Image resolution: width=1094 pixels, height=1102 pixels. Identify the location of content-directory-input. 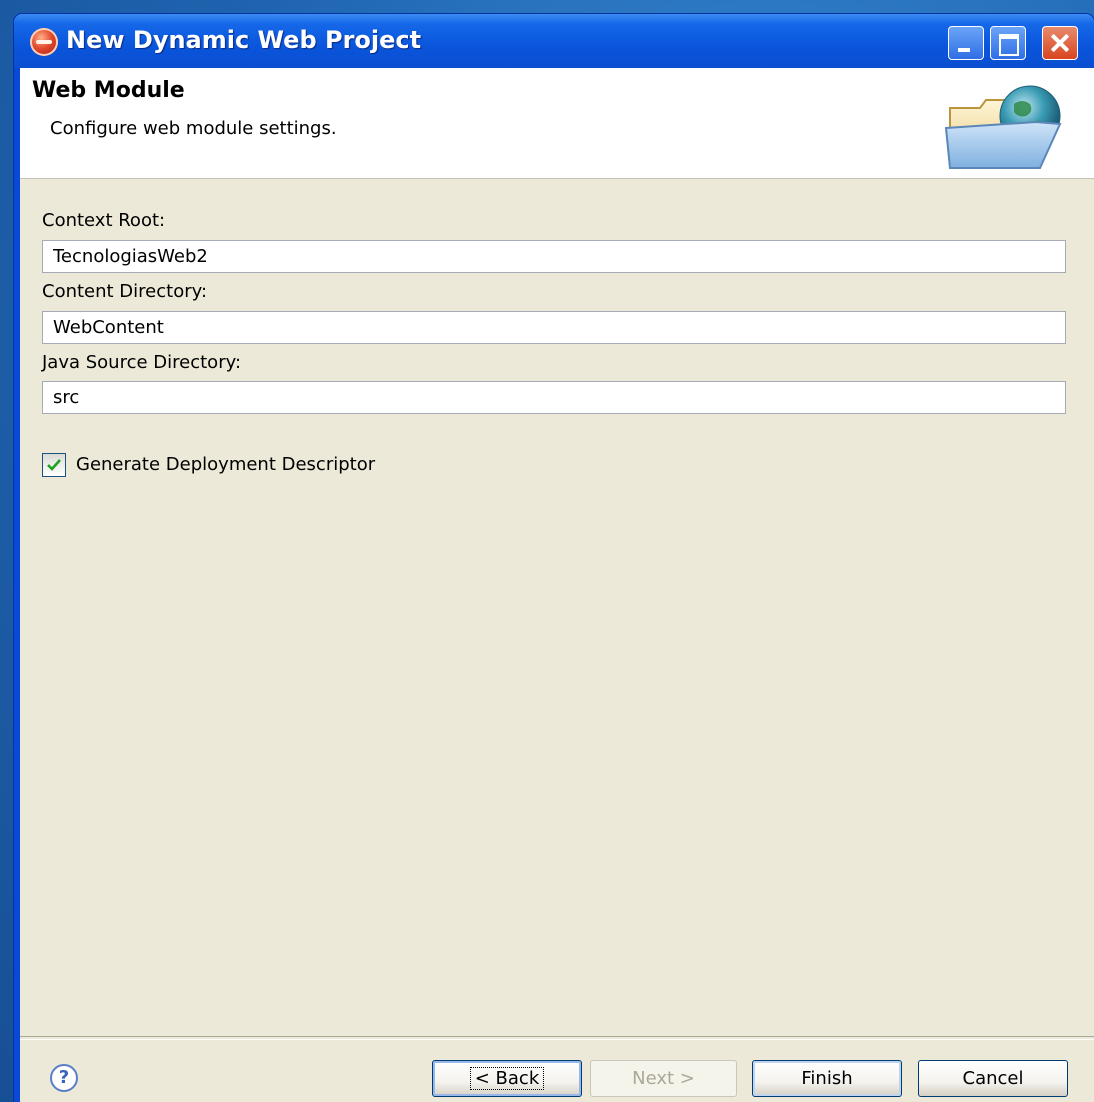
(554, 327).